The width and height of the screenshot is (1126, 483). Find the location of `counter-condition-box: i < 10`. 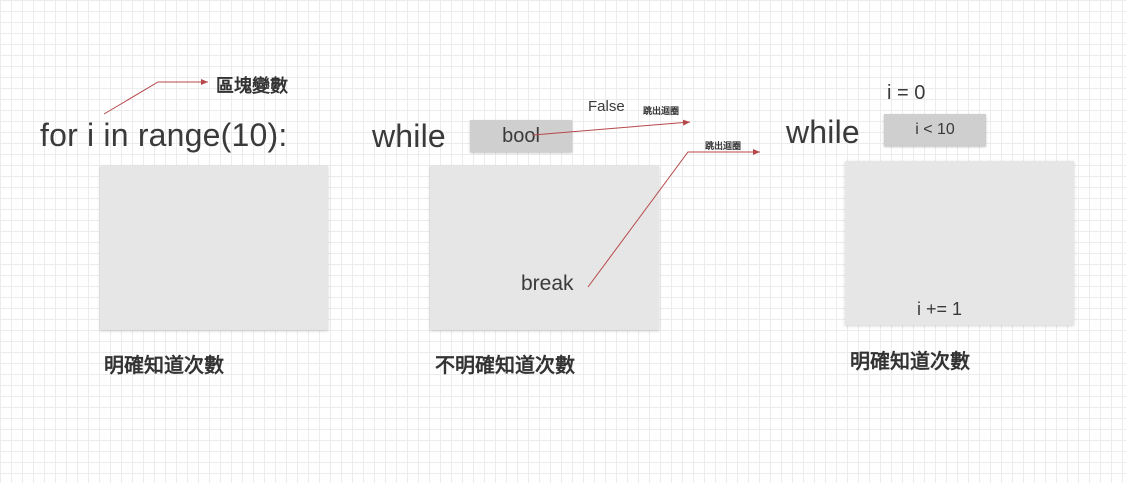

counter-condition-box: i < 10 is located at coordinates (935, 130).